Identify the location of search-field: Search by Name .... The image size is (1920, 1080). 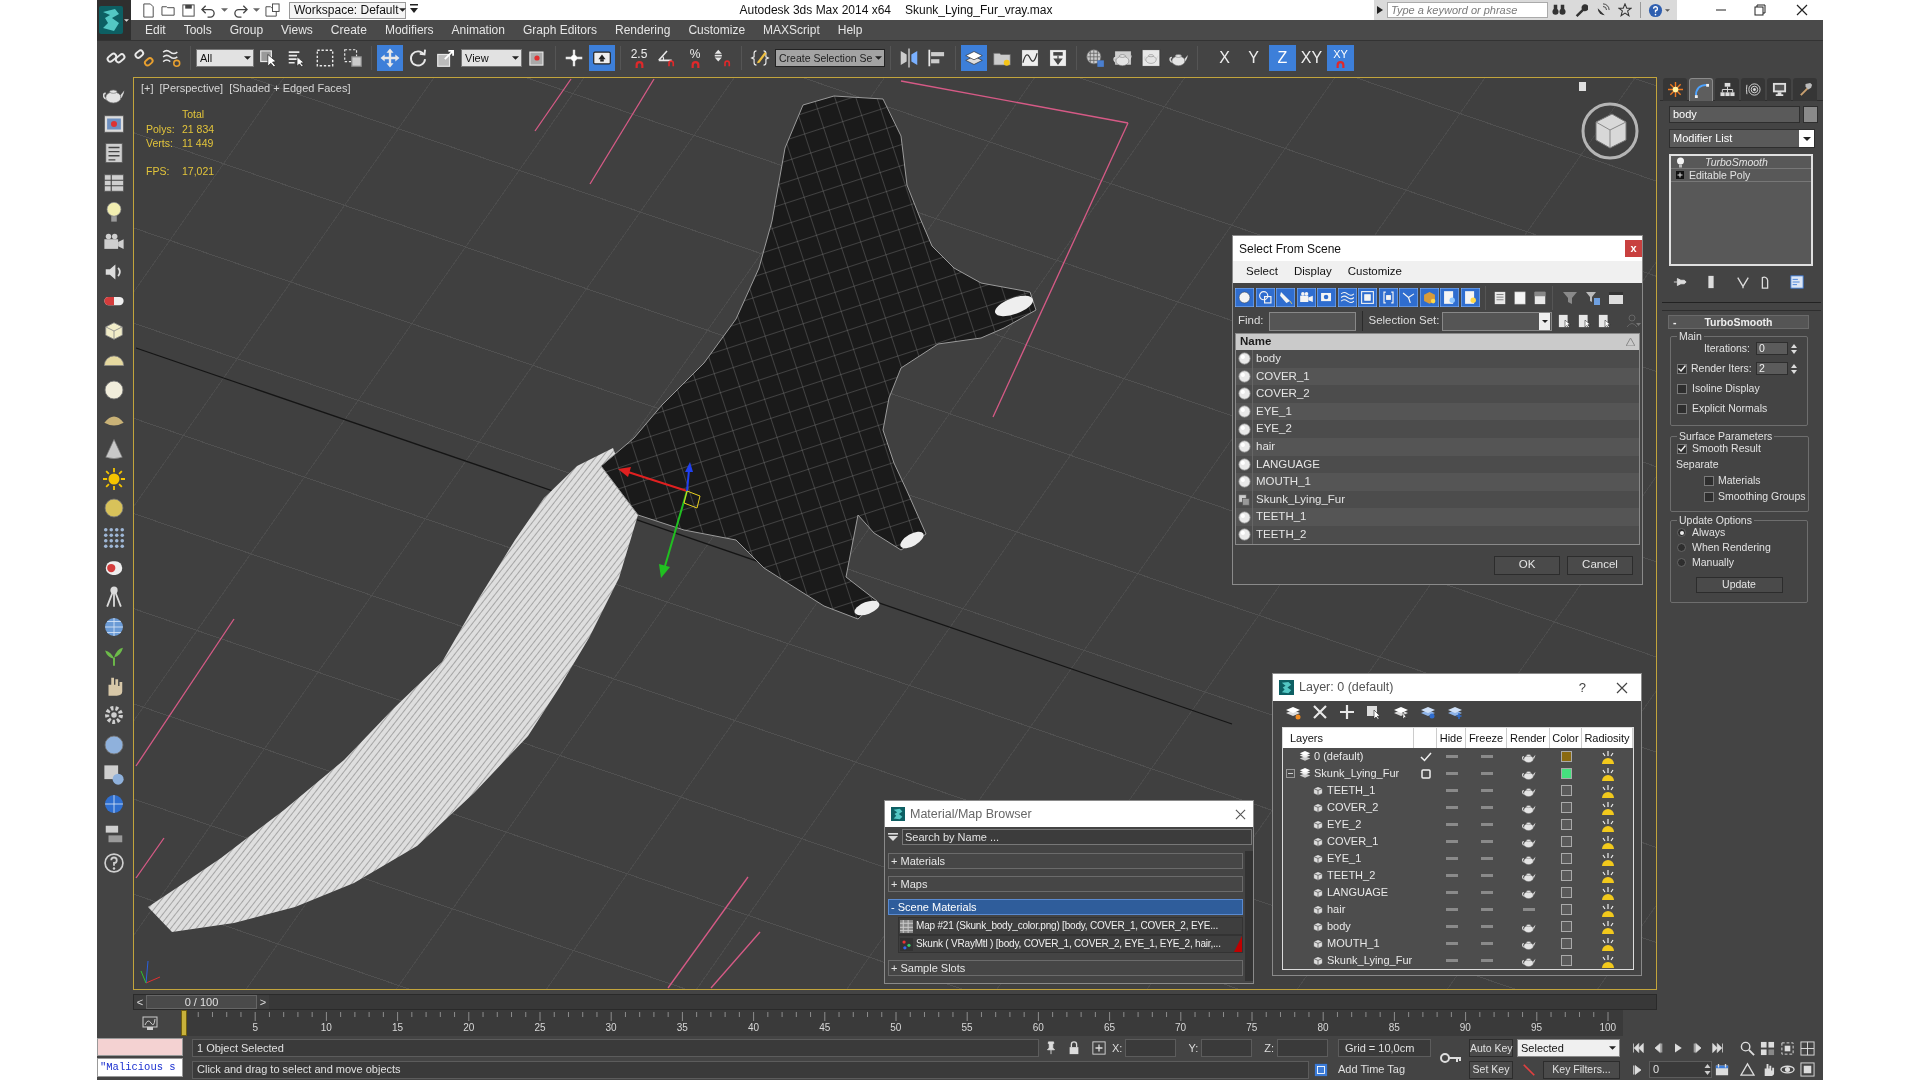
(1077, 836).